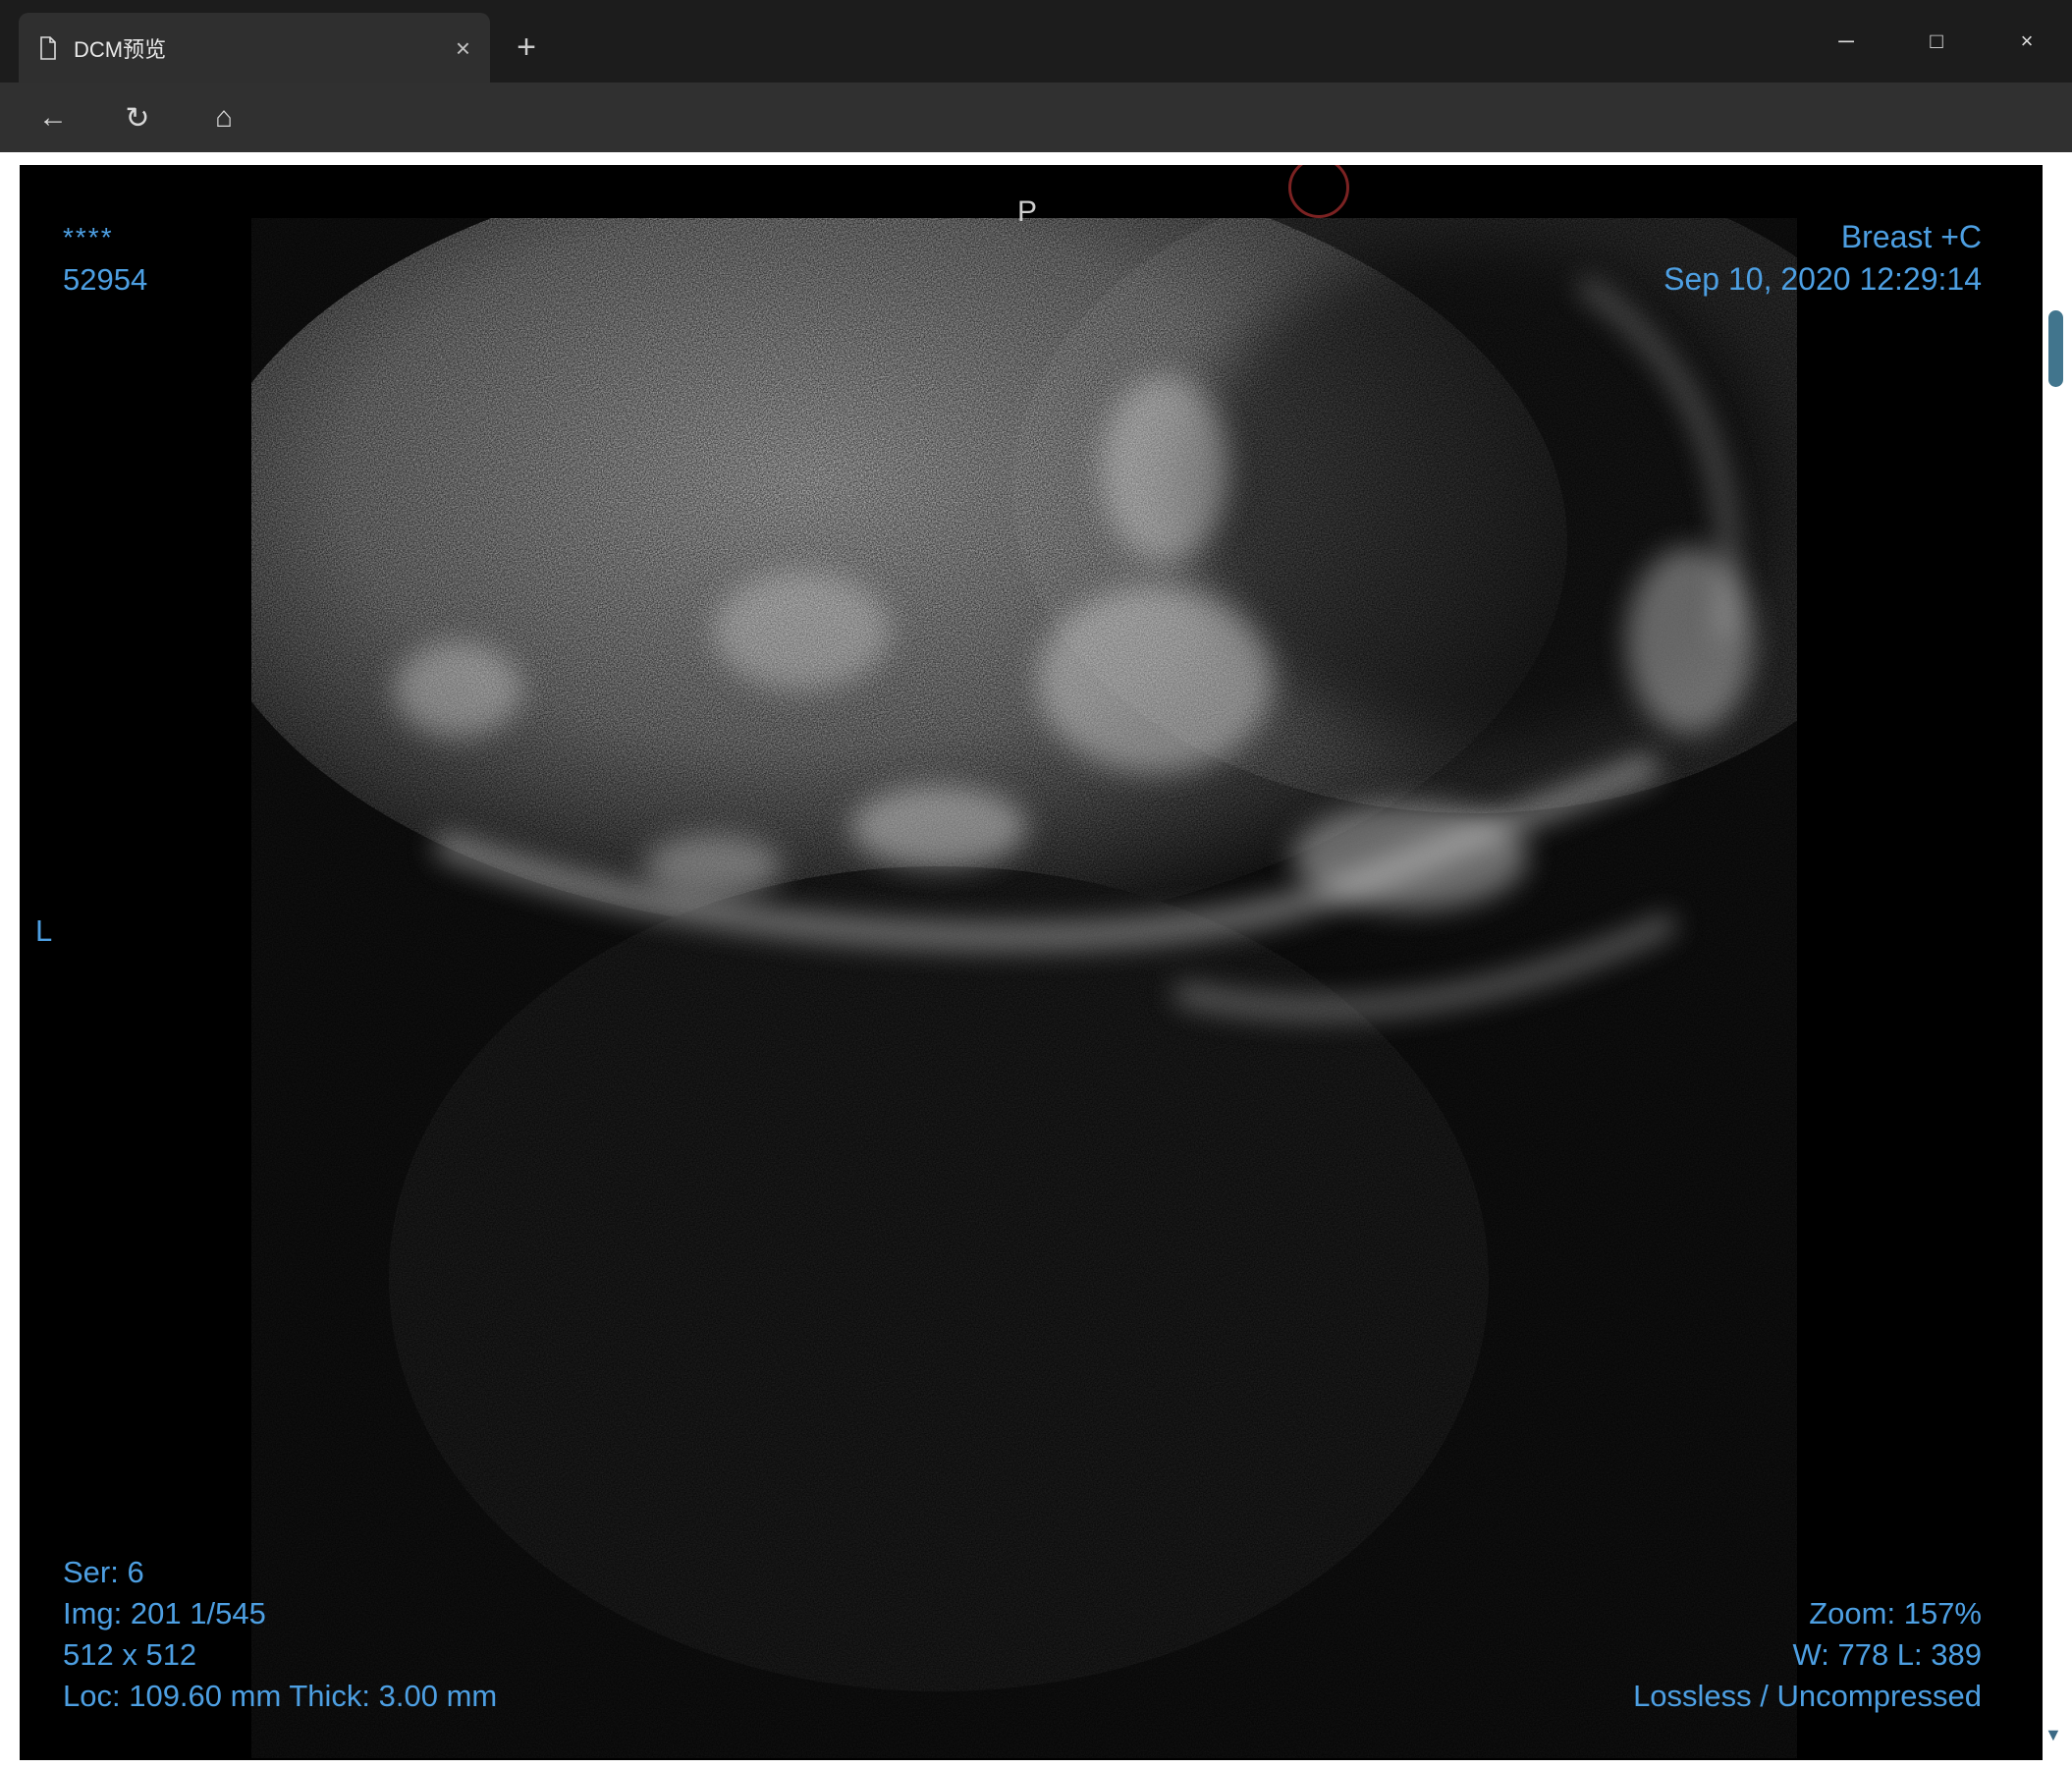 The width and height of the screenshot is (2072, 1768). I want to click on new-tab-button: +, so click(526, 47).